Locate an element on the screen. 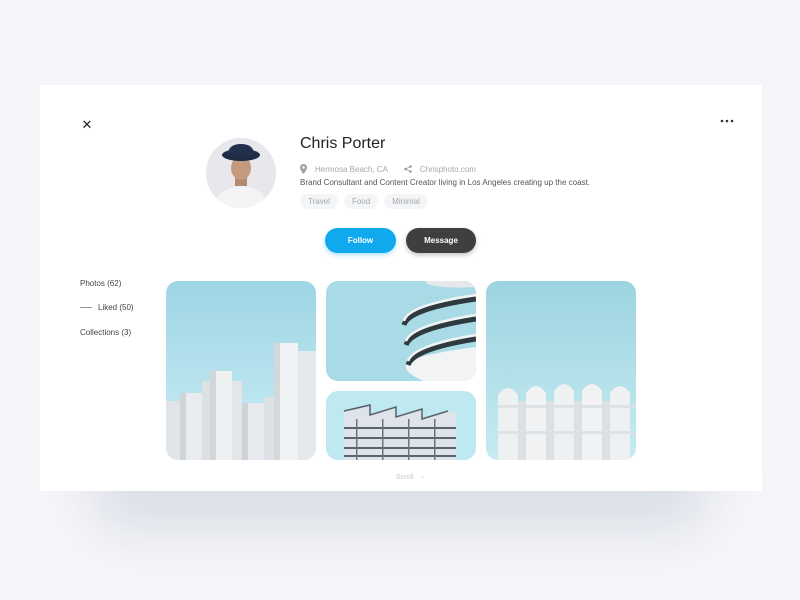  scroll-hint: Scroll › is located at coordinates (410, 477).